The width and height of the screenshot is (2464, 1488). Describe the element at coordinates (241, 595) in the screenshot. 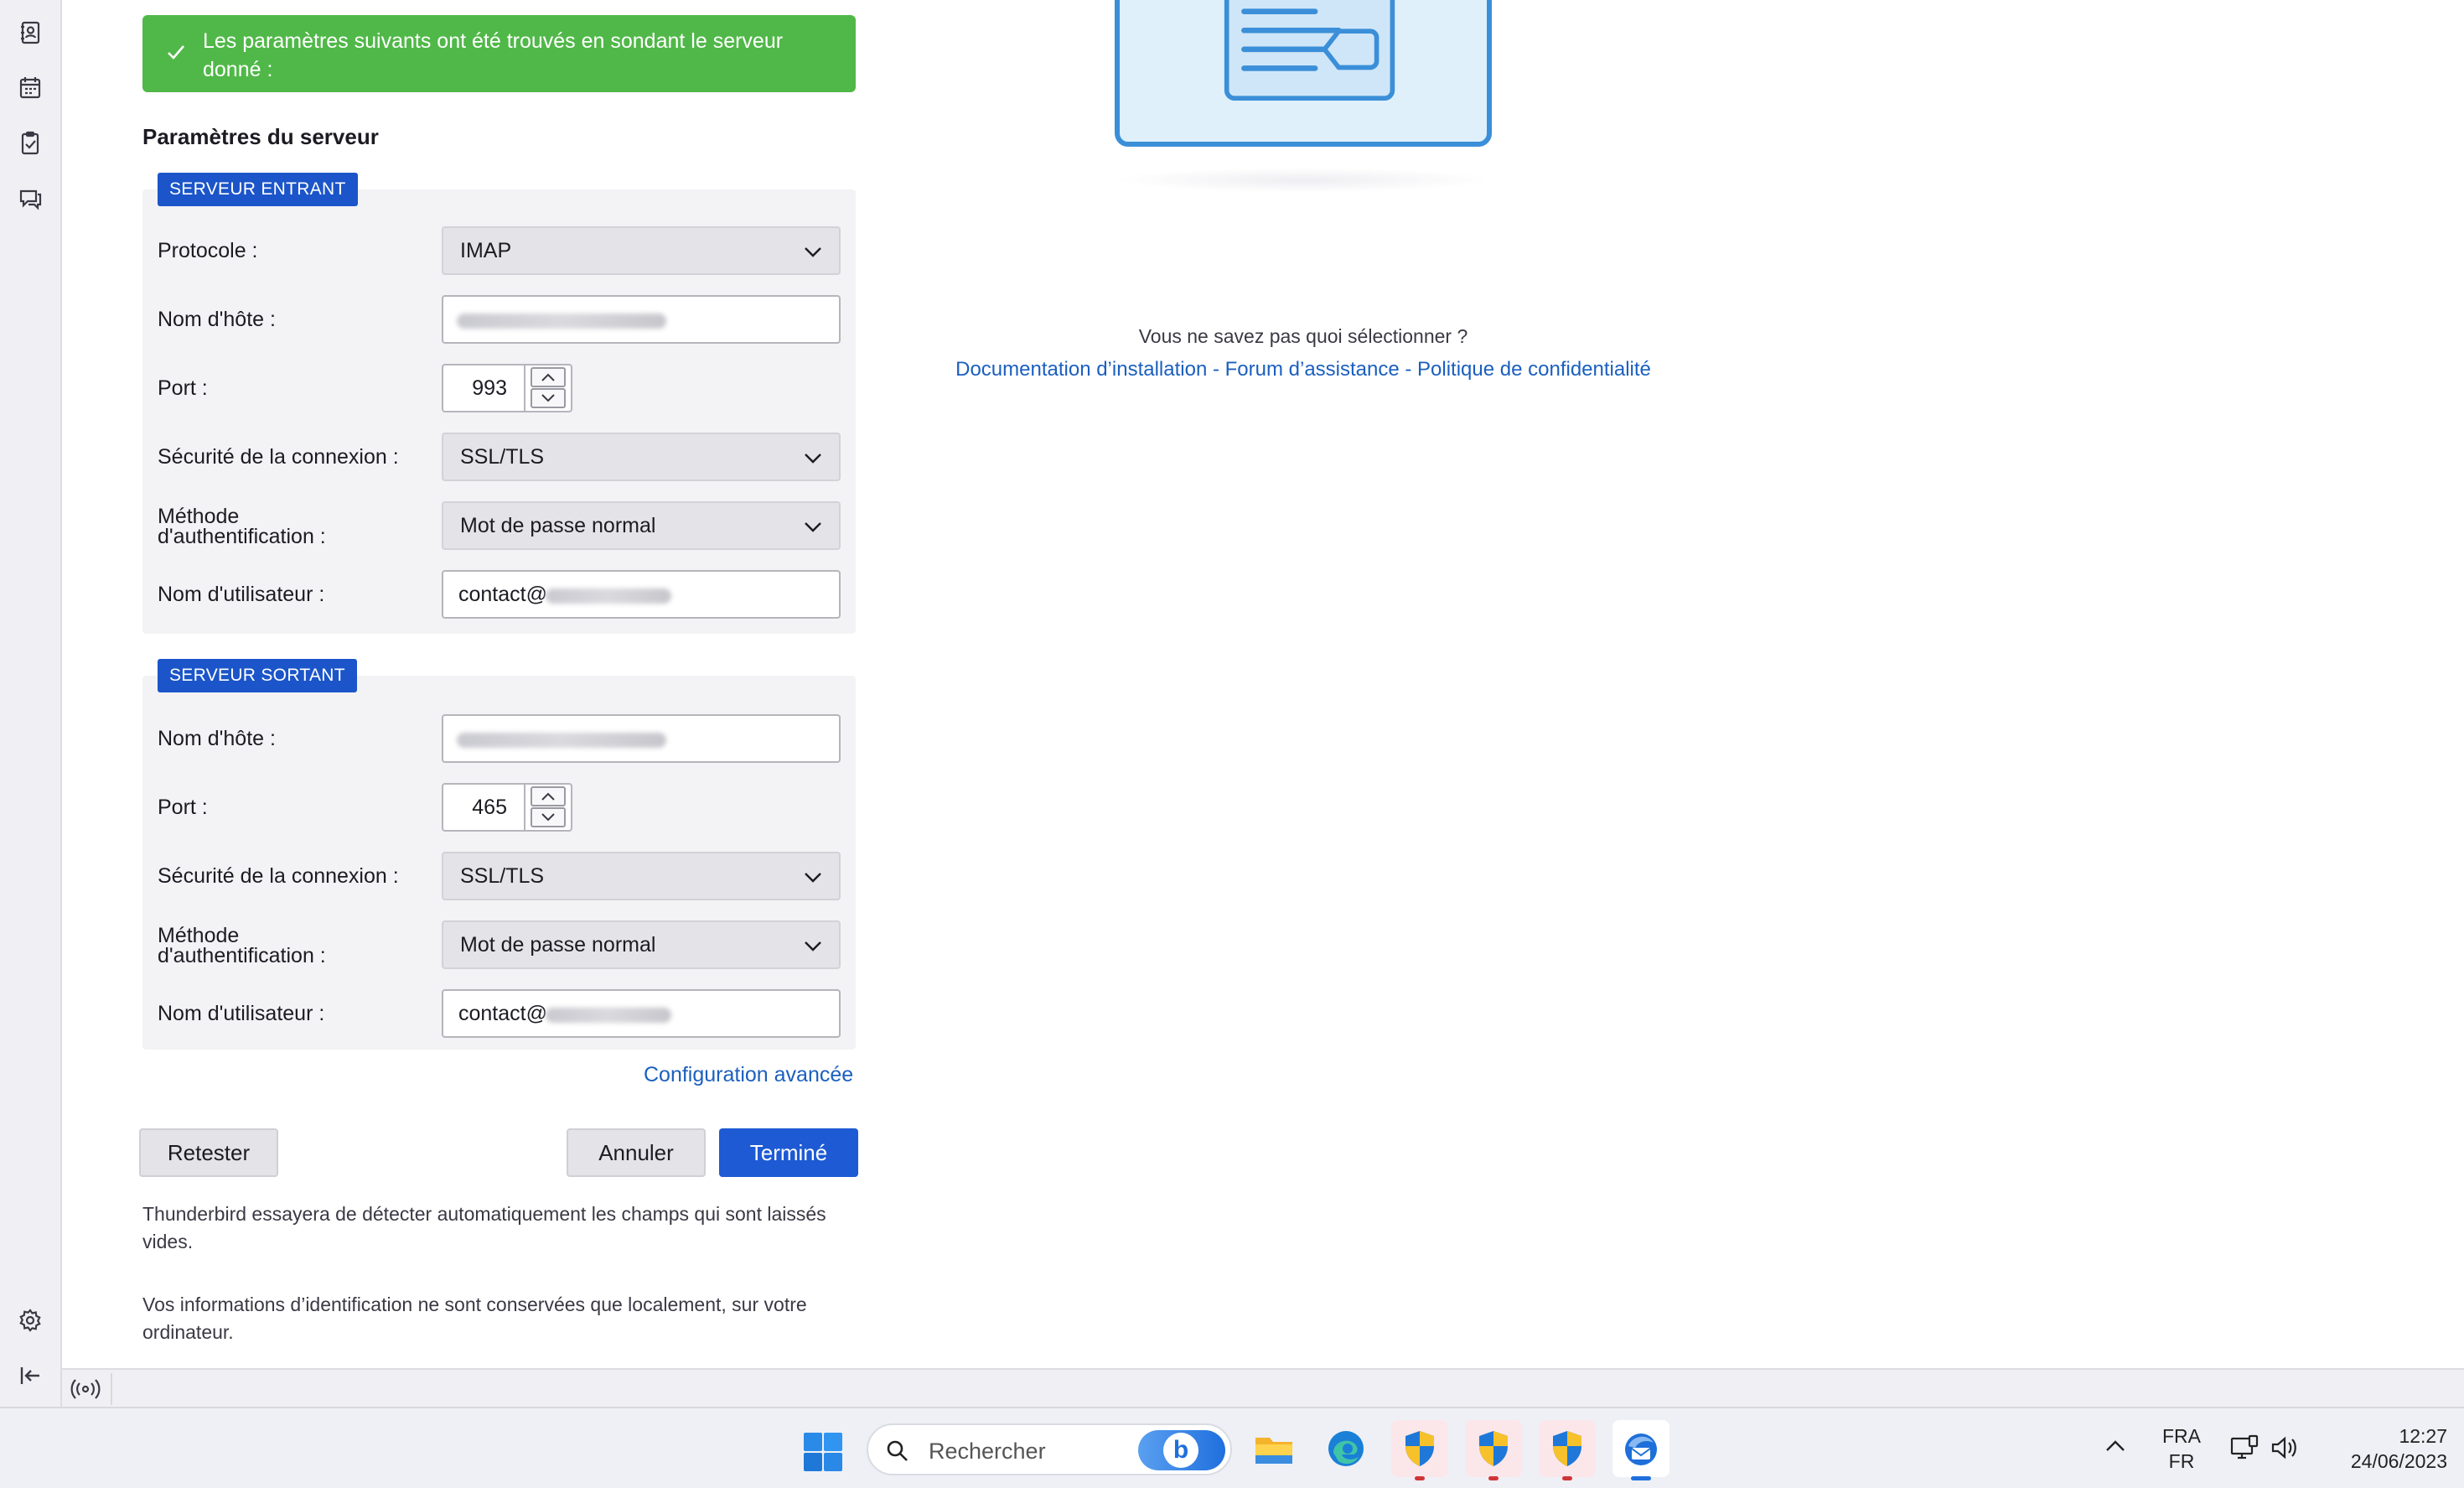

I see `incoming-username-label: Nom d'utilisateur :` at that location.